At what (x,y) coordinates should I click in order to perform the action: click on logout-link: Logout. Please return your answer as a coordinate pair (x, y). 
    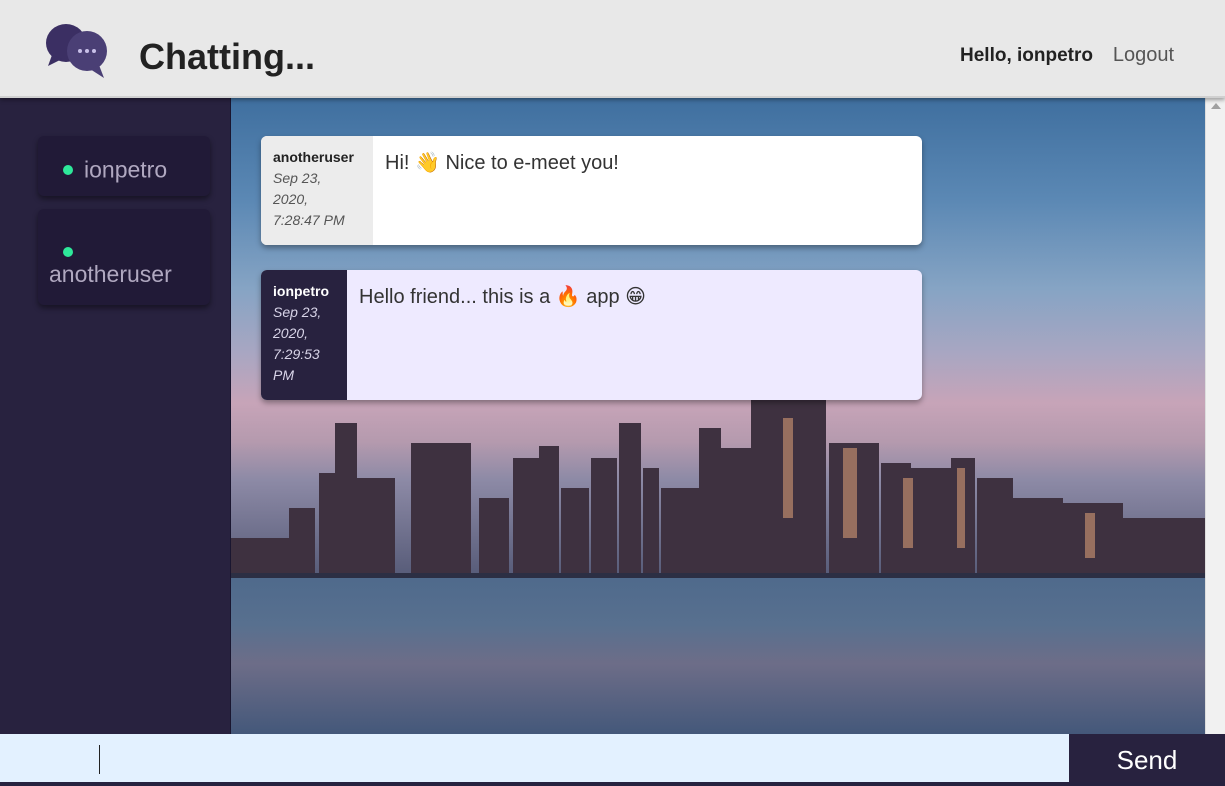
    Looking at the image, I should click on (1143, 55).